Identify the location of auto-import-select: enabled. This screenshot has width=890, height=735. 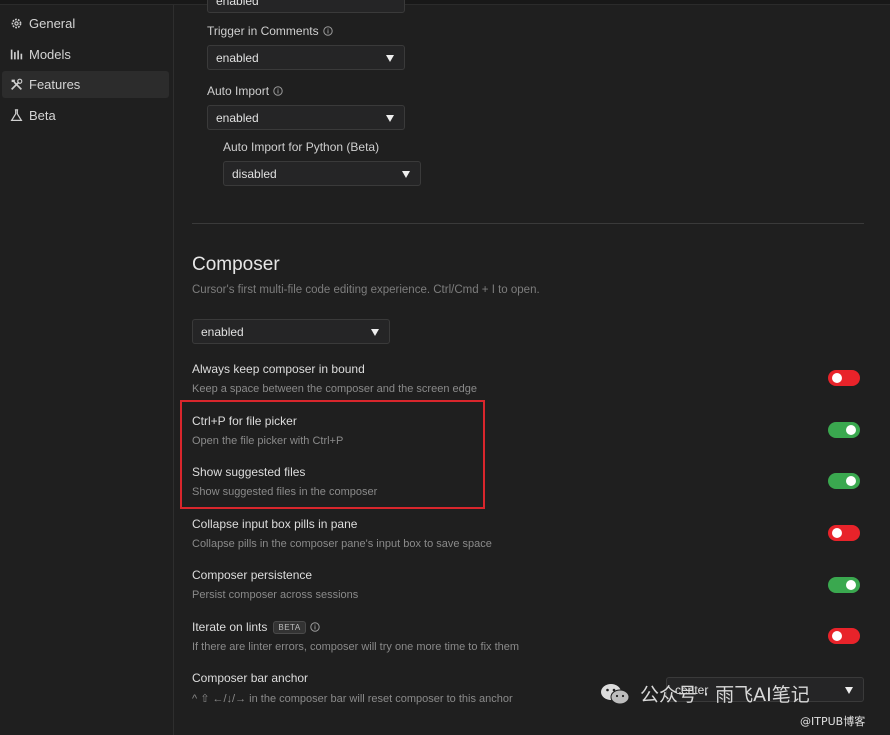
(306, 117).